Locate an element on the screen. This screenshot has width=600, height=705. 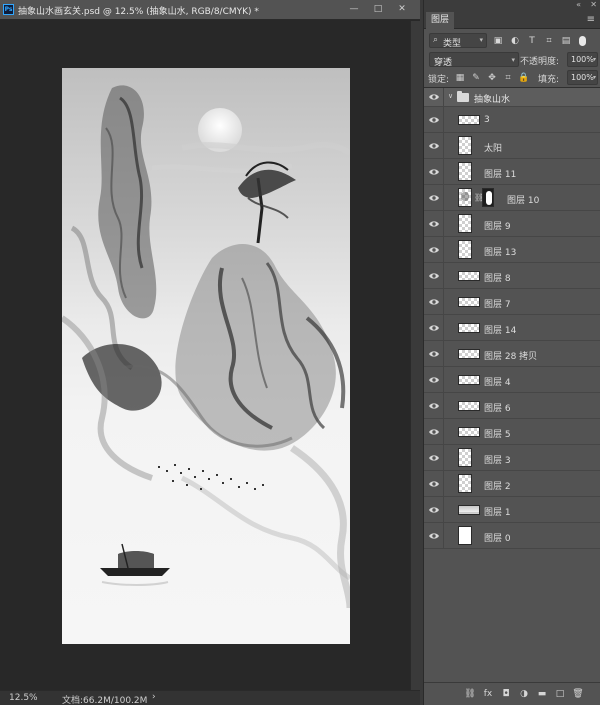
tab-layers: 图层 is located at coordinates (440, 20).